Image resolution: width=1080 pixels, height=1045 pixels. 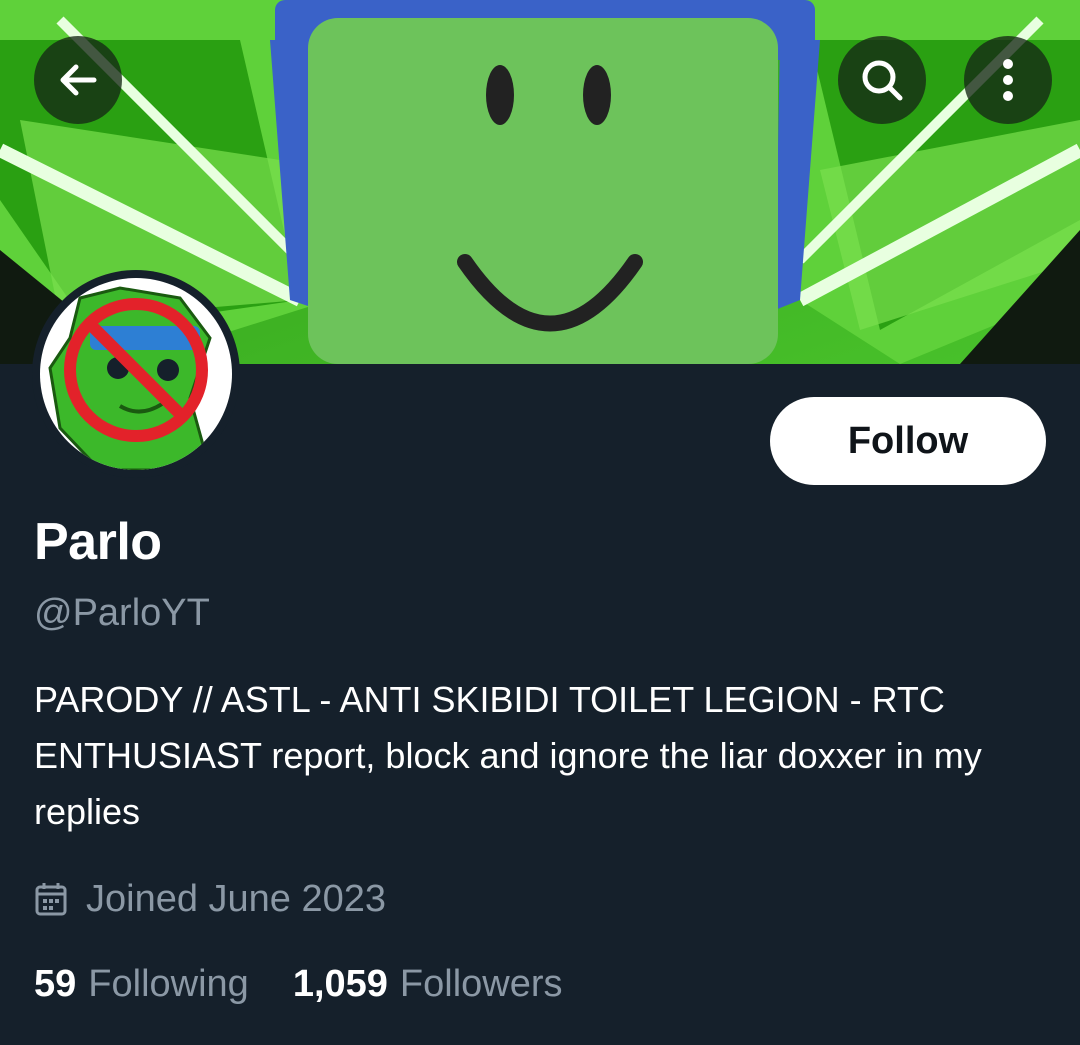 I want to click on arrow-left-icon, so click(x=78, y=80).